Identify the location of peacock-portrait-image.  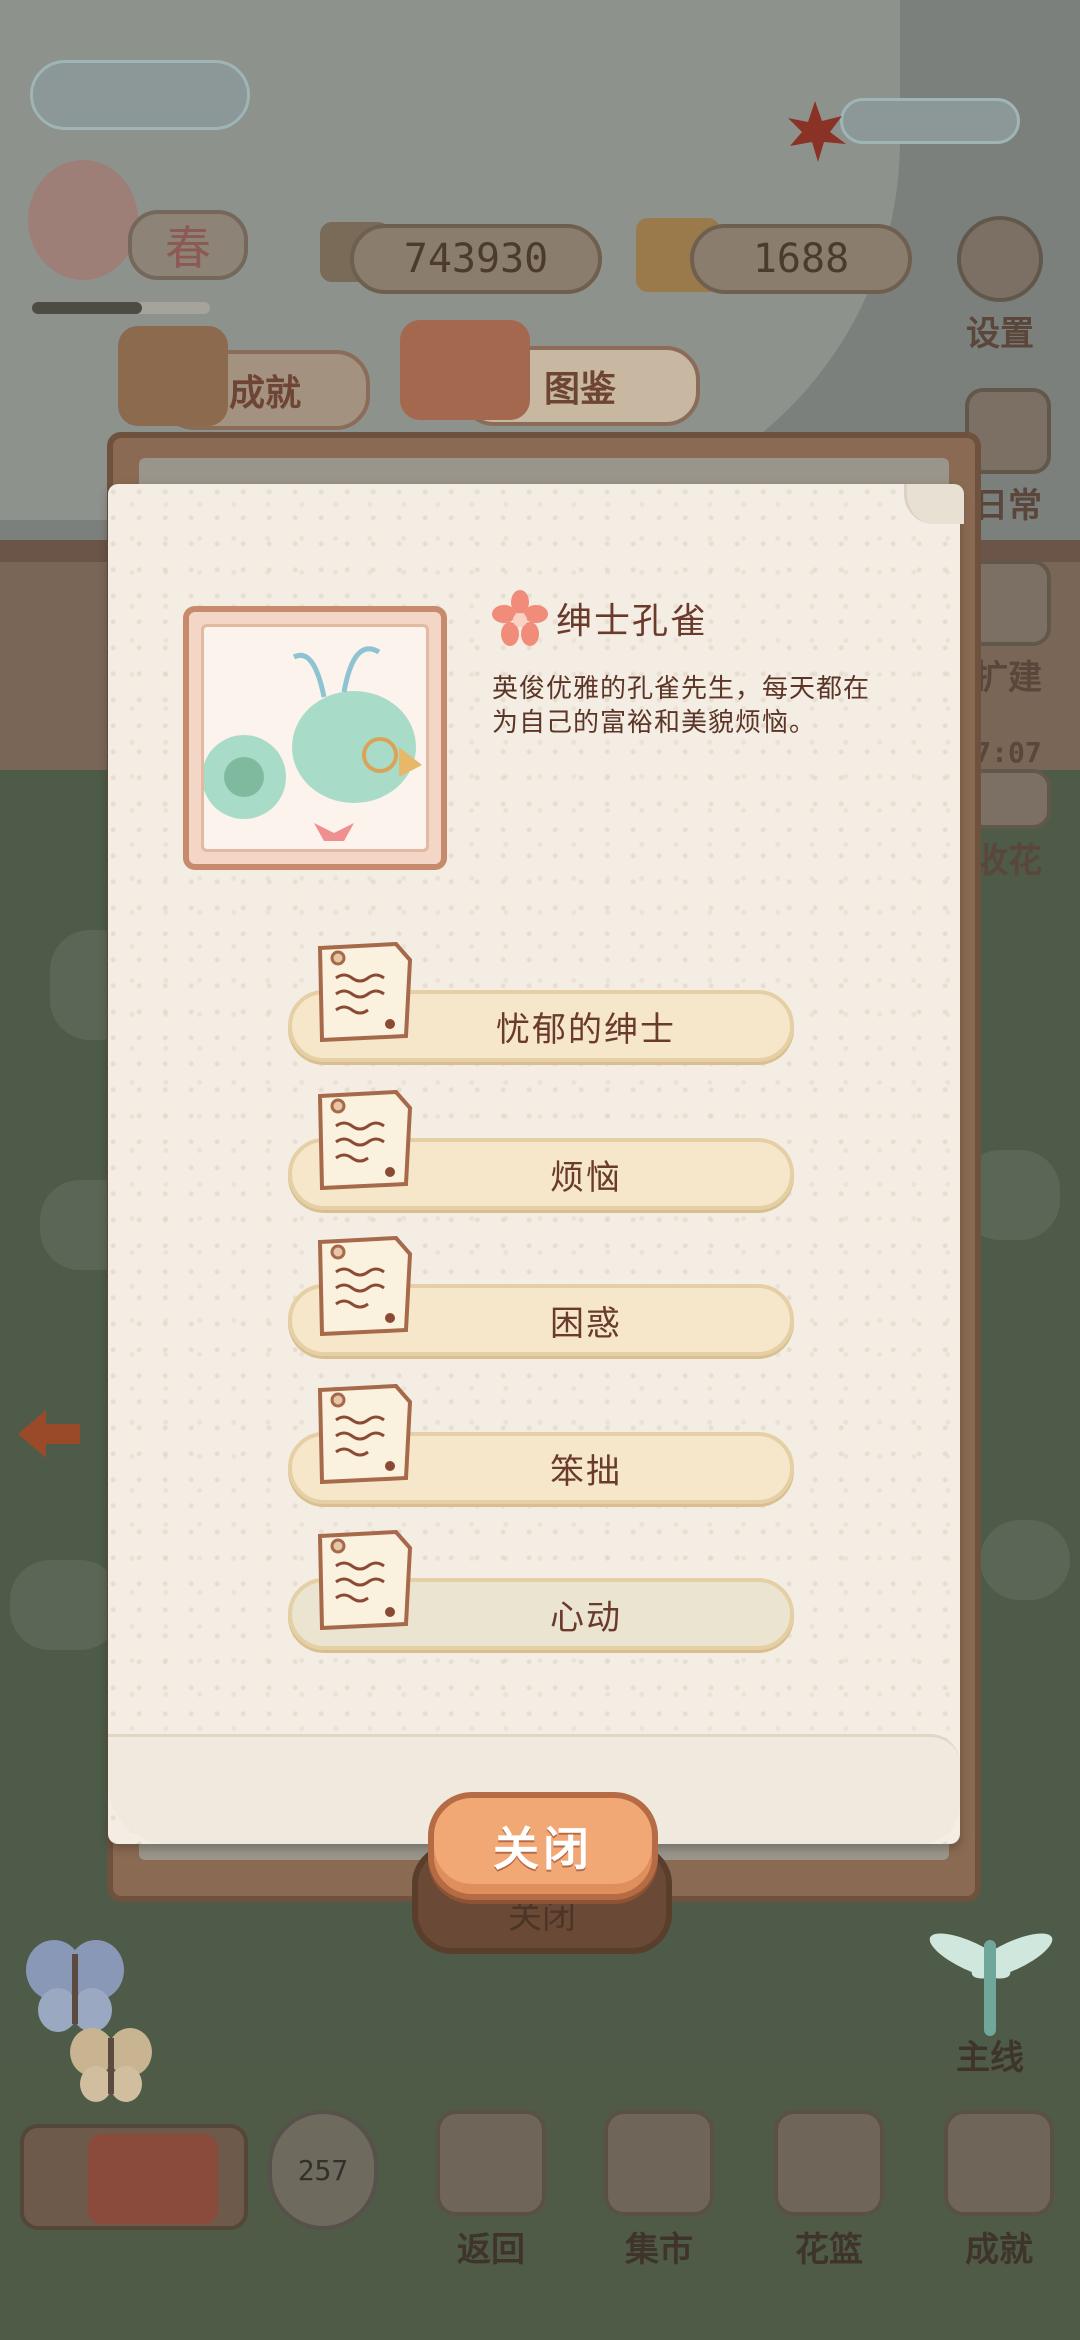
(315, 738).